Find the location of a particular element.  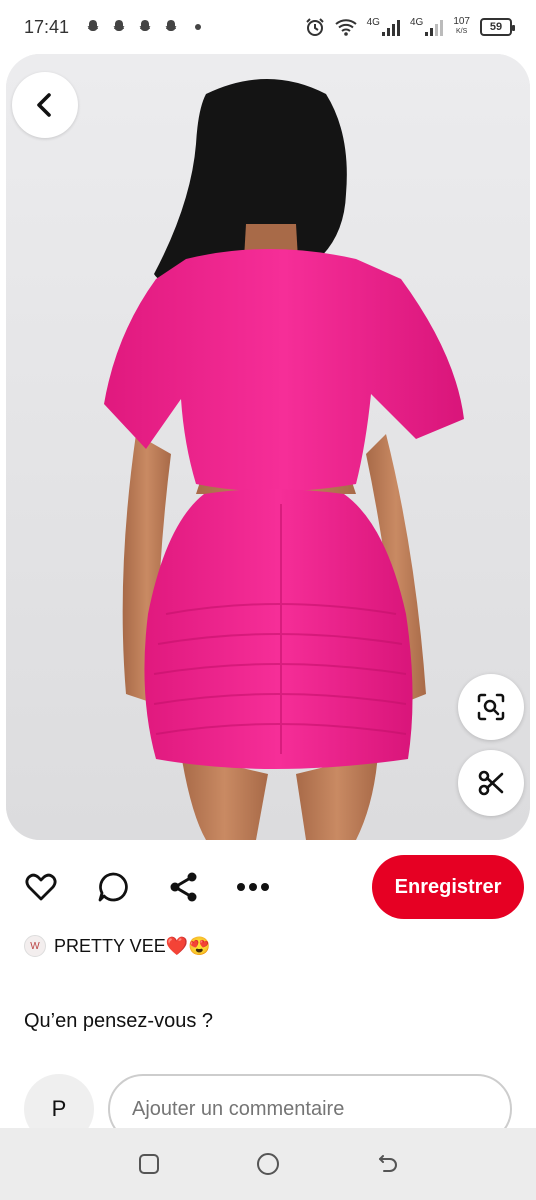

notification-dot is located at coordinates (198, 27).